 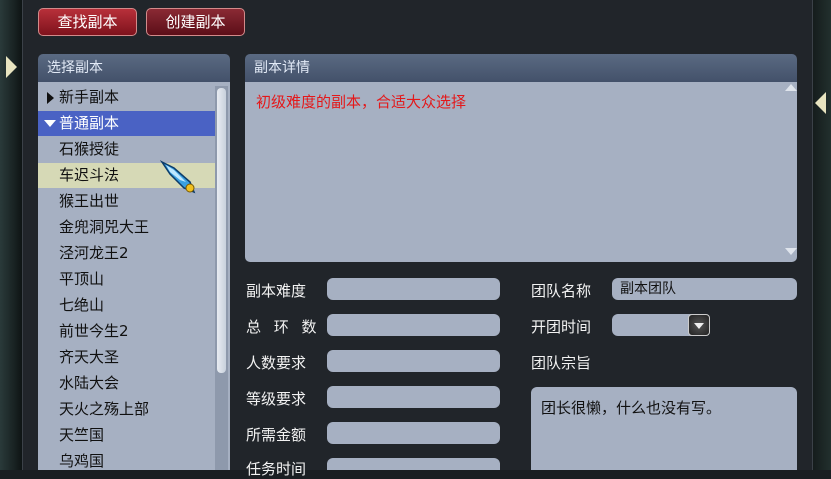 I want to click on list-item: 天竺国, so click(x=127, y=435).